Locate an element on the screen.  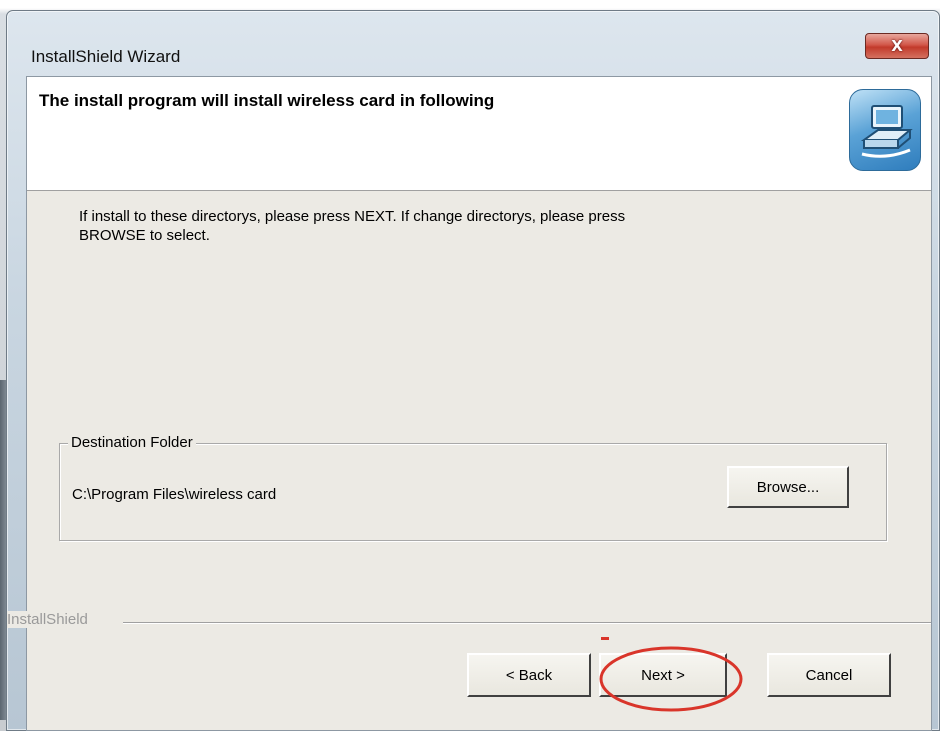
footer-separator is located at coordinates (527, 623).